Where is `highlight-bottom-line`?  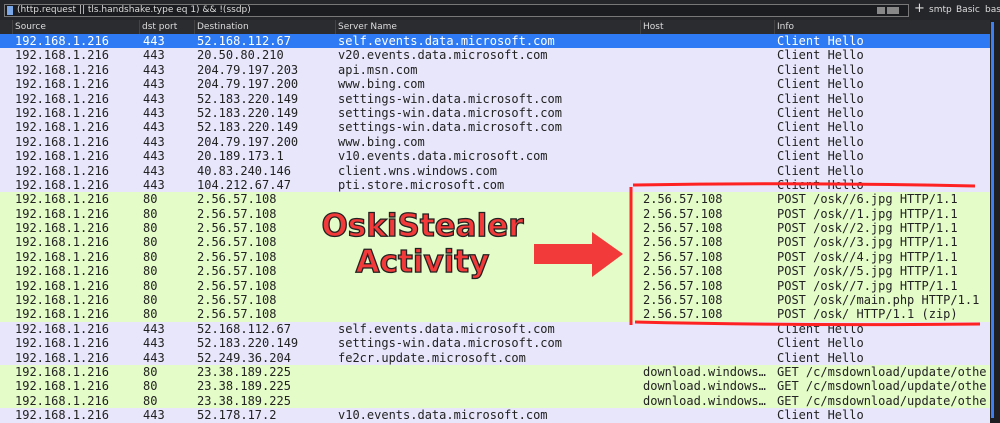 highlight-bottom-line is located at coordinates (807, 323).